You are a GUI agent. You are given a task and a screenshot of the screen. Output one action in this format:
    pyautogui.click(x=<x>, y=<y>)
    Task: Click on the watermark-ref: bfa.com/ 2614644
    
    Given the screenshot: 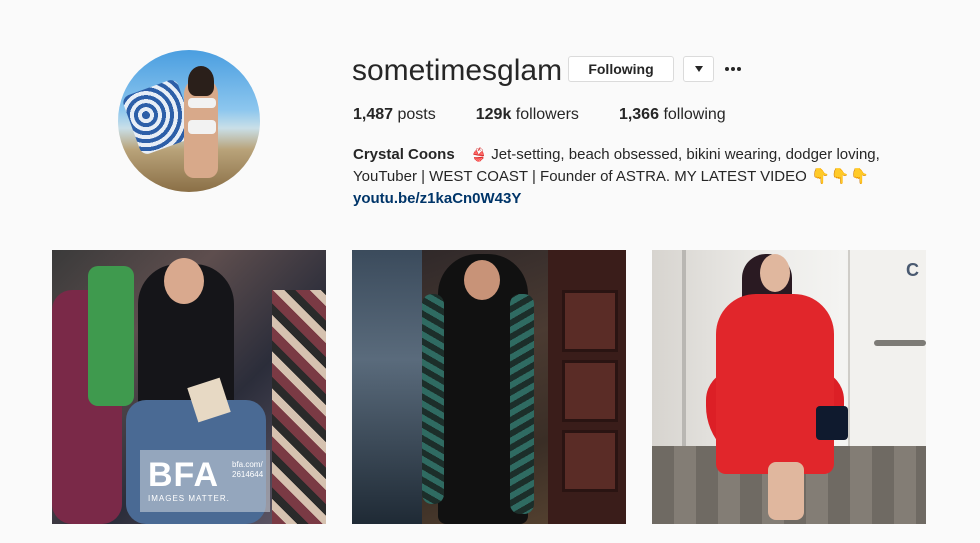 What is the action you would take?
    pyautogui.click(x=247, y=470)
    